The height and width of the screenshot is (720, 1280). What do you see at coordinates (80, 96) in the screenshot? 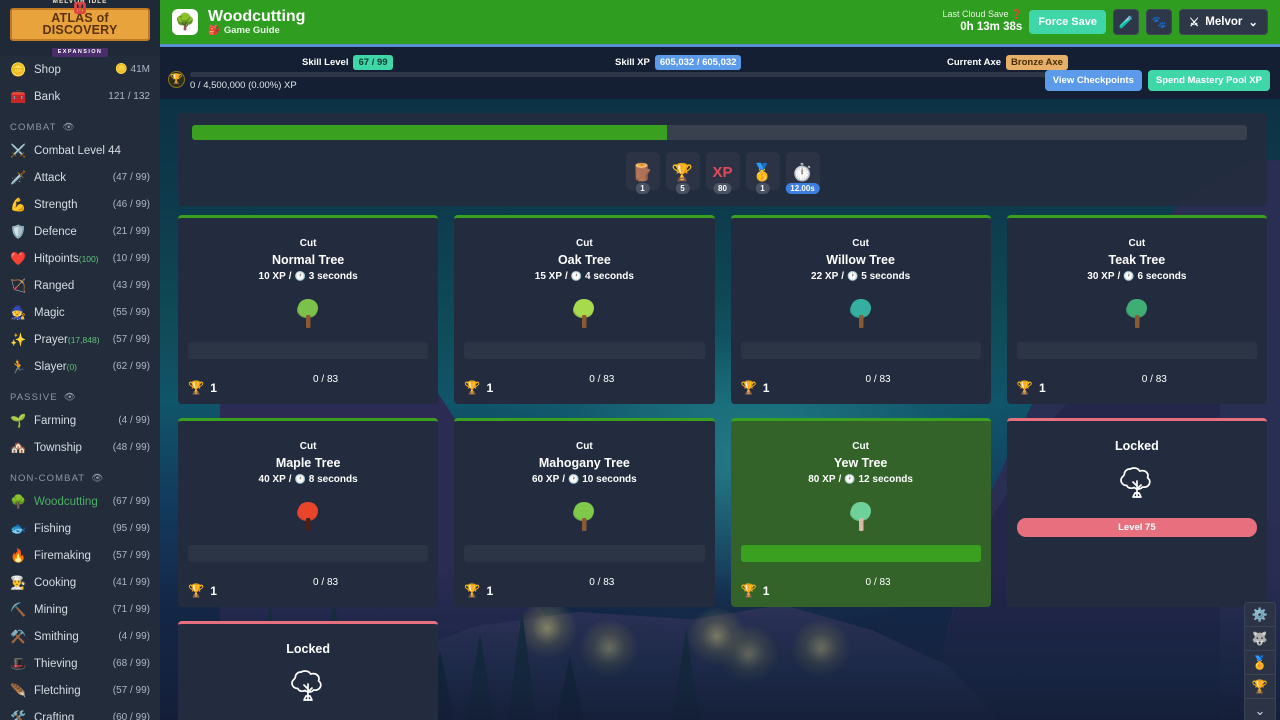
I see `sidebar-item-bank: 🧰 Bank 121 / 132` at bounding box center [80, 96].